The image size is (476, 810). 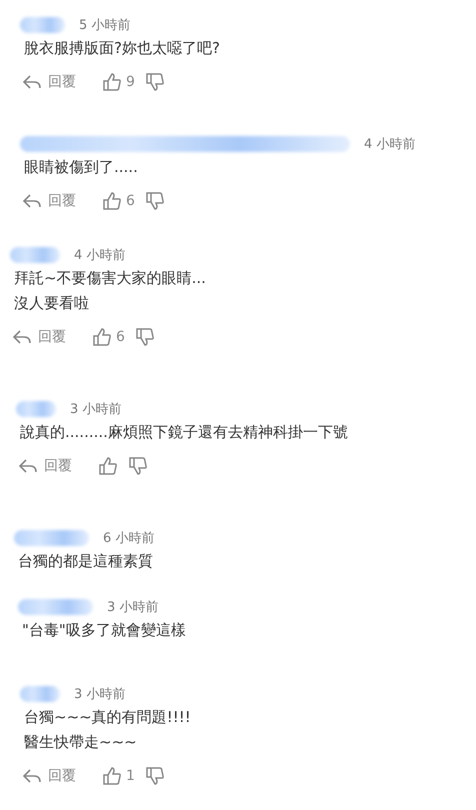 What do you see at coordinates (128, 538) in the screenshot?
I see `comment-time: 6 小時前` at bounding box center [128, 538].